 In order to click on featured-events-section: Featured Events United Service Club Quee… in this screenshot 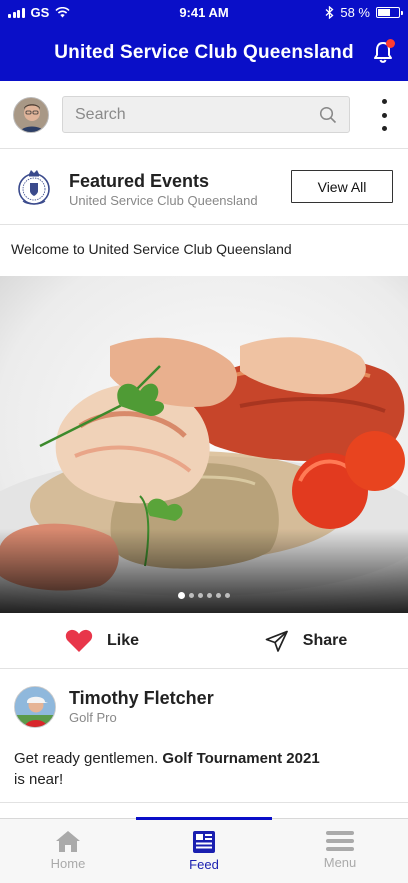, I will do `click(204, 187)`.